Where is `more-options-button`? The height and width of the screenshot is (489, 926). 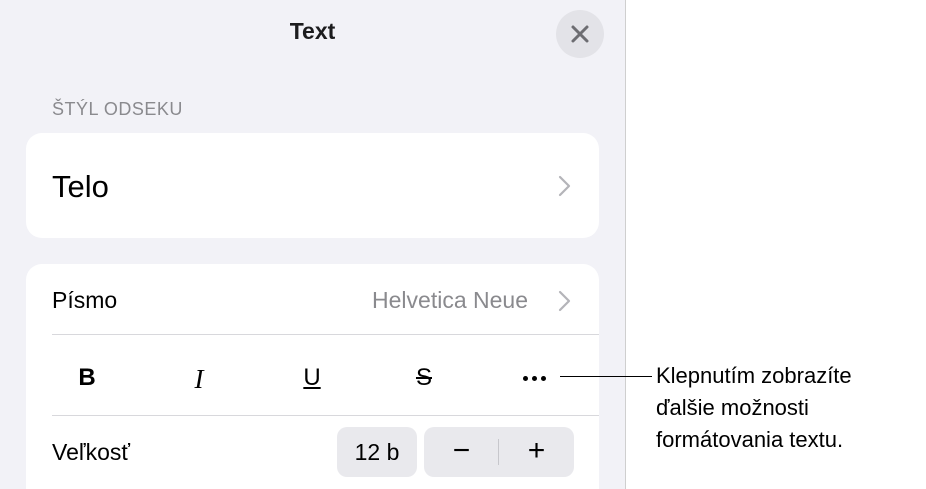
more-options-button is located at coordinates (535, 379).